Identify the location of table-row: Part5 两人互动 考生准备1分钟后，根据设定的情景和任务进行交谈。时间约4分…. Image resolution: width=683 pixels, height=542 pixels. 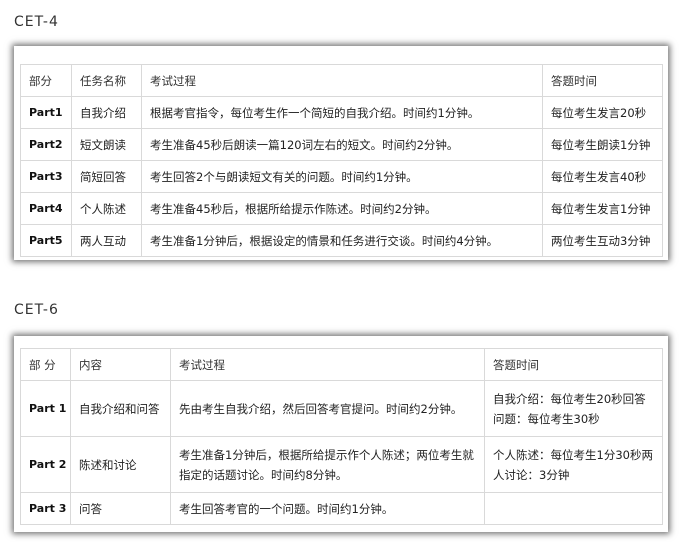
(341, 240).